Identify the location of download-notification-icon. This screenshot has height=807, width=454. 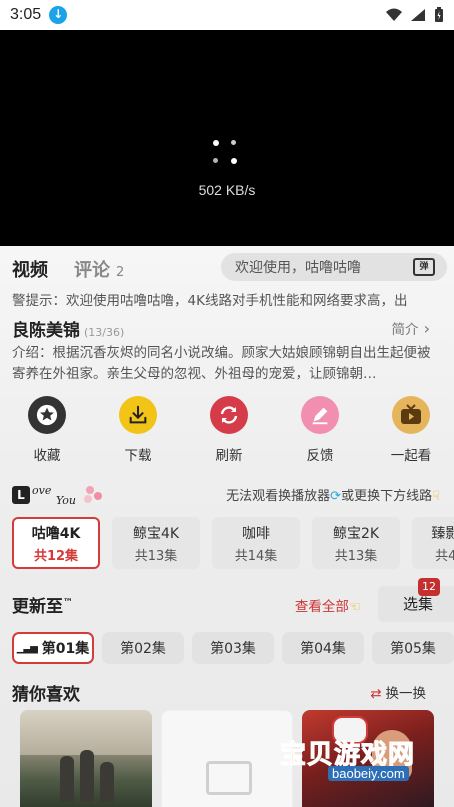
(58, 15).